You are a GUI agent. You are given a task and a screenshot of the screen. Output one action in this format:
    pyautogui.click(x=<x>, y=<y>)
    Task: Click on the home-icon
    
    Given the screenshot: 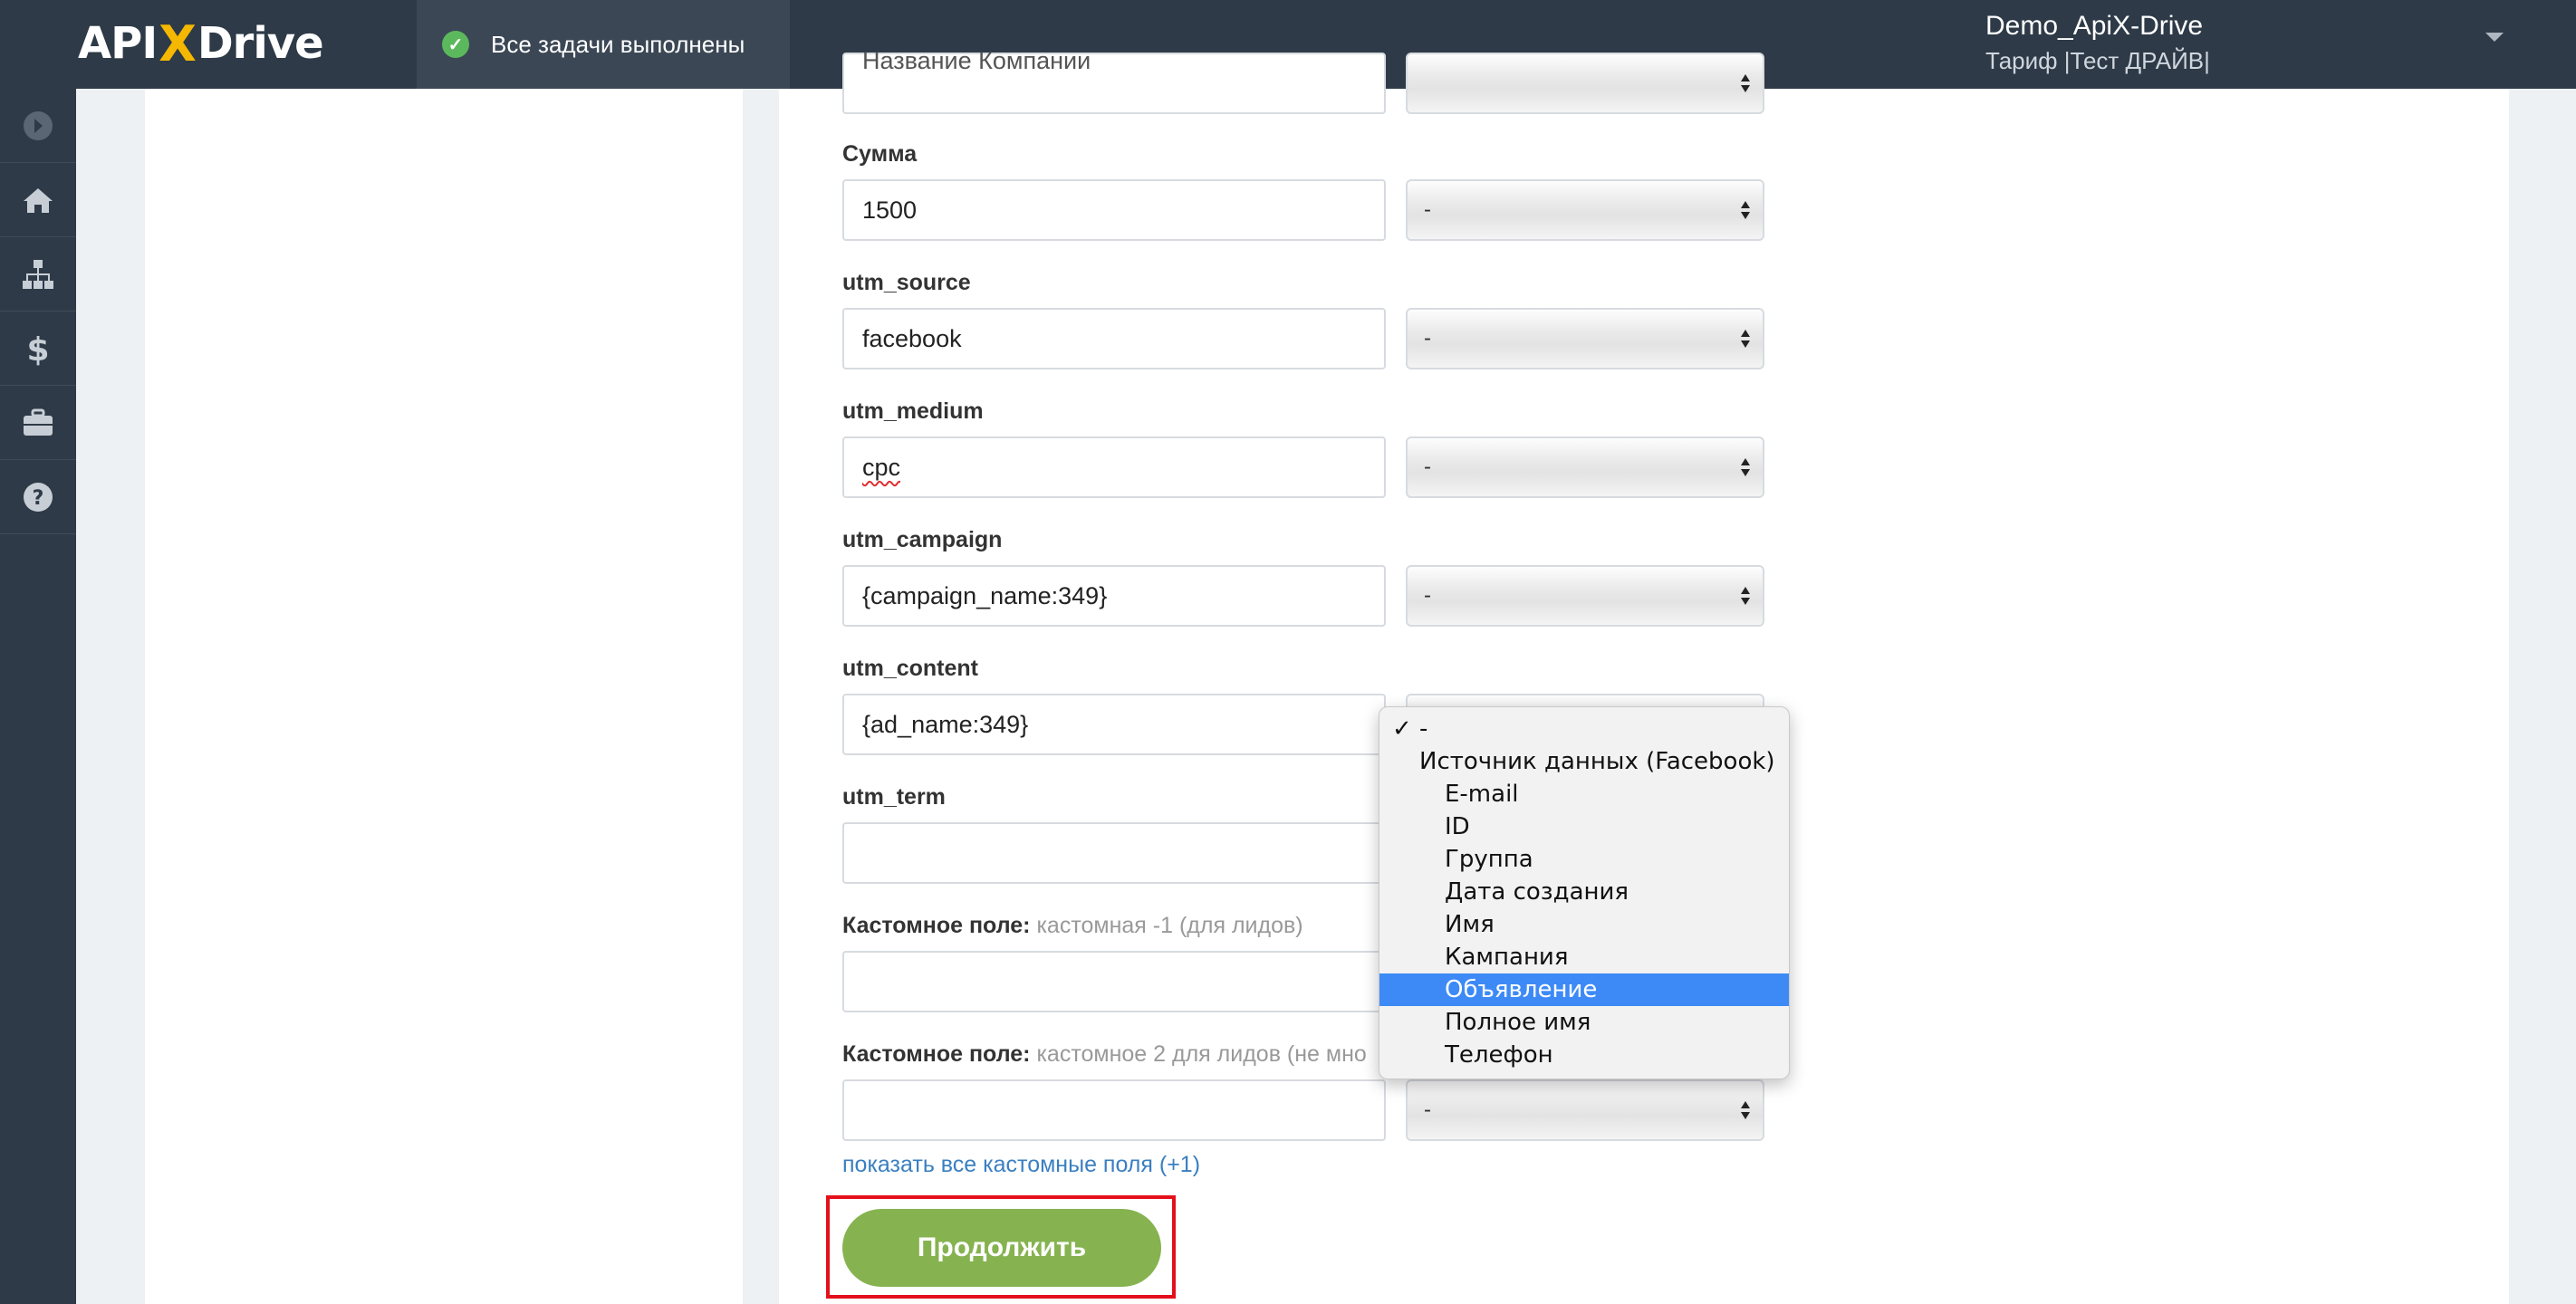 What is the action you would take?
    pyautogui.click(x=38, y=200)
    